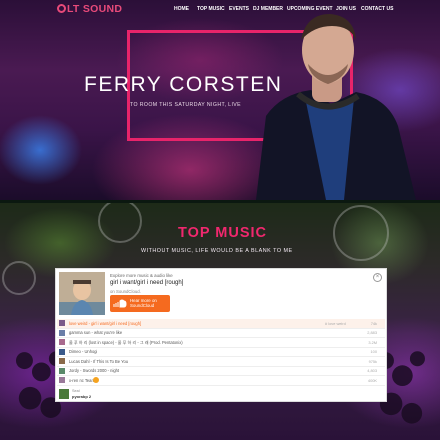 The height and width of the screenshot is (440, 440). What do you see at coordinates (64, 394) in the screenshot?
I see `avatar` at bounding box center [64, 394].